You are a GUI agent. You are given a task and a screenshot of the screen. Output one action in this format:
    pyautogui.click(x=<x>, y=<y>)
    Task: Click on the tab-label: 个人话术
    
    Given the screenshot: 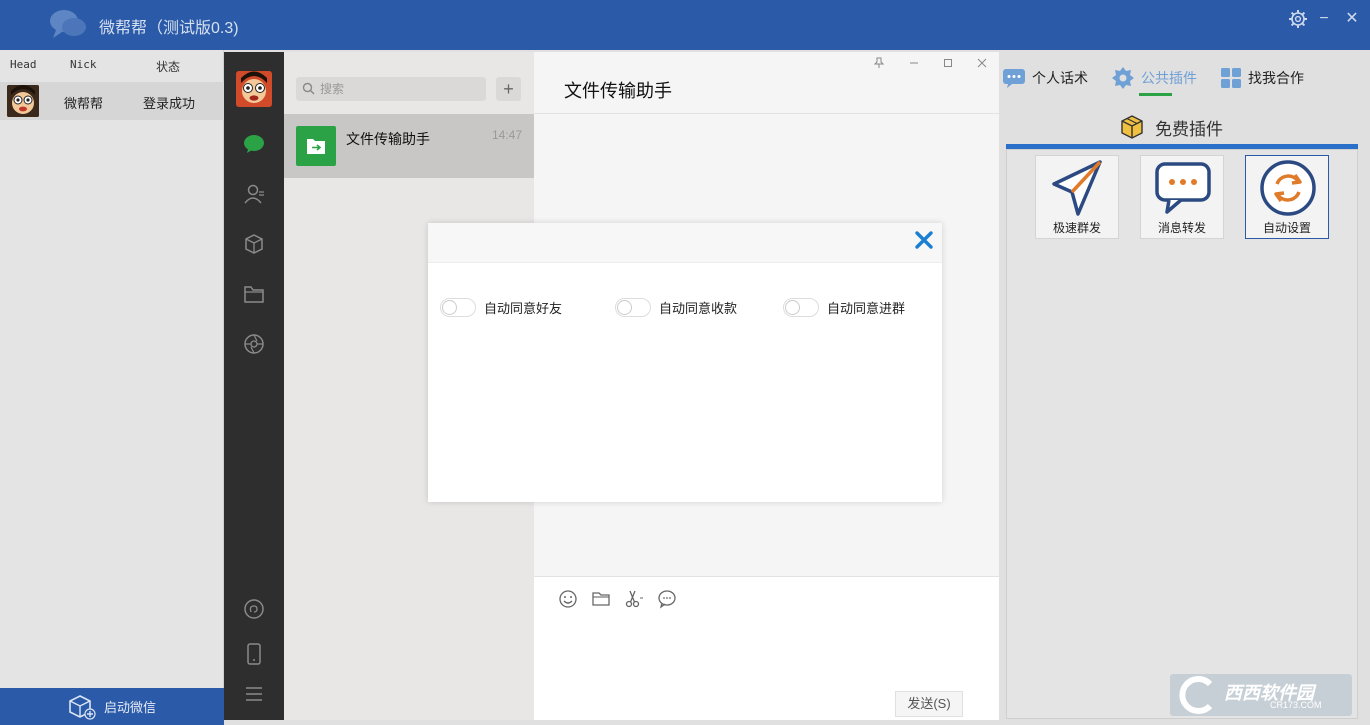 What is the action you would take?
    pyautogui.click(x=1060, y=78)
    